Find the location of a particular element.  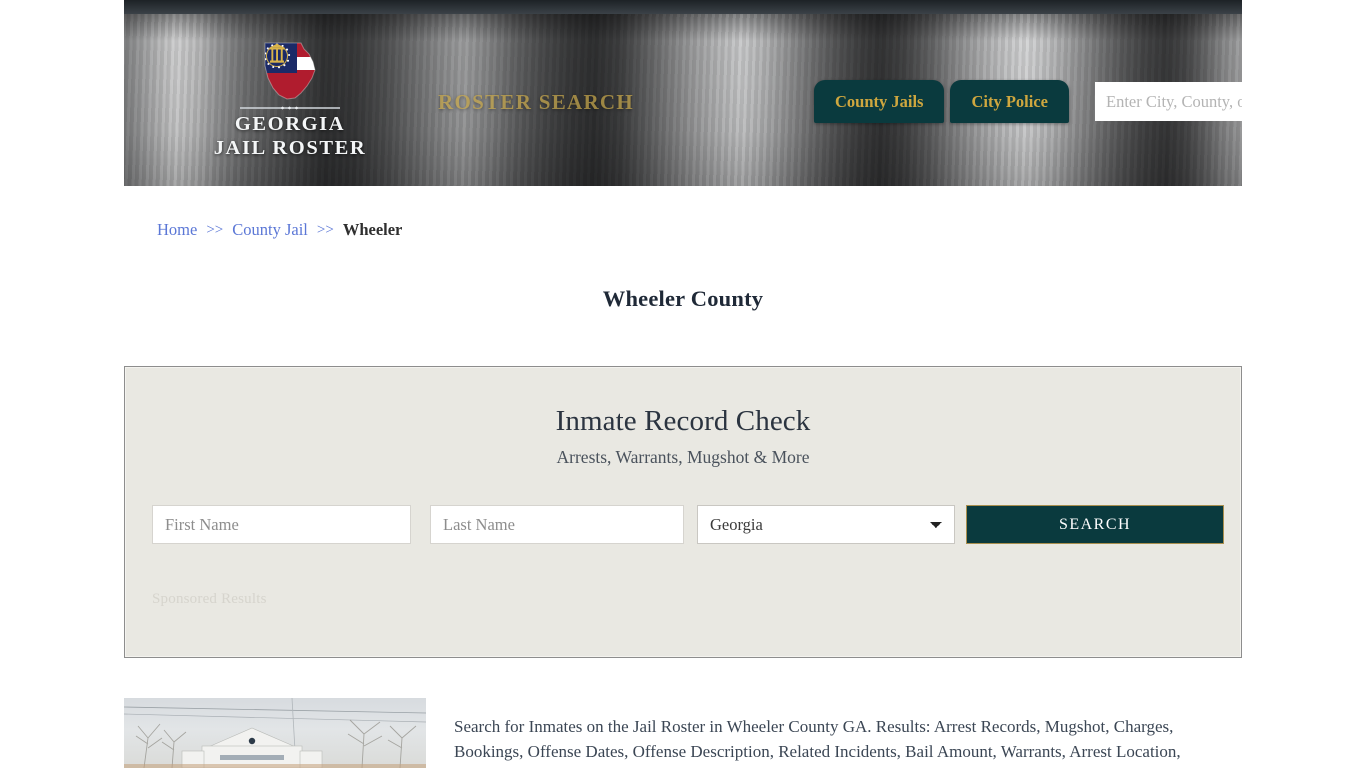

courthouse-thumbnail is located at coordinates (275, 733).